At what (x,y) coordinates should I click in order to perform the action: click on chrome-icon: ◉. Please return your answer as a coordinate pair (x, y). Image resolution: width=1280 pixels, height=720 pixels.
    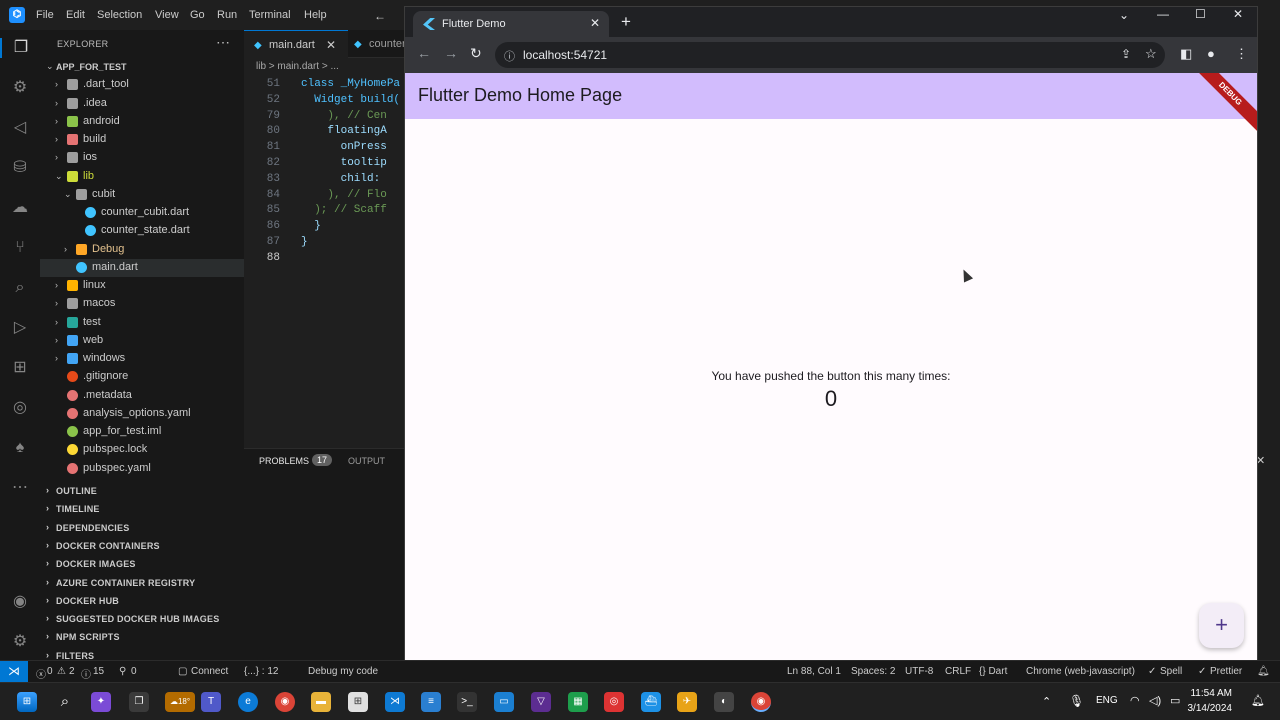
    Looking at the image, I should click on (285, 702).